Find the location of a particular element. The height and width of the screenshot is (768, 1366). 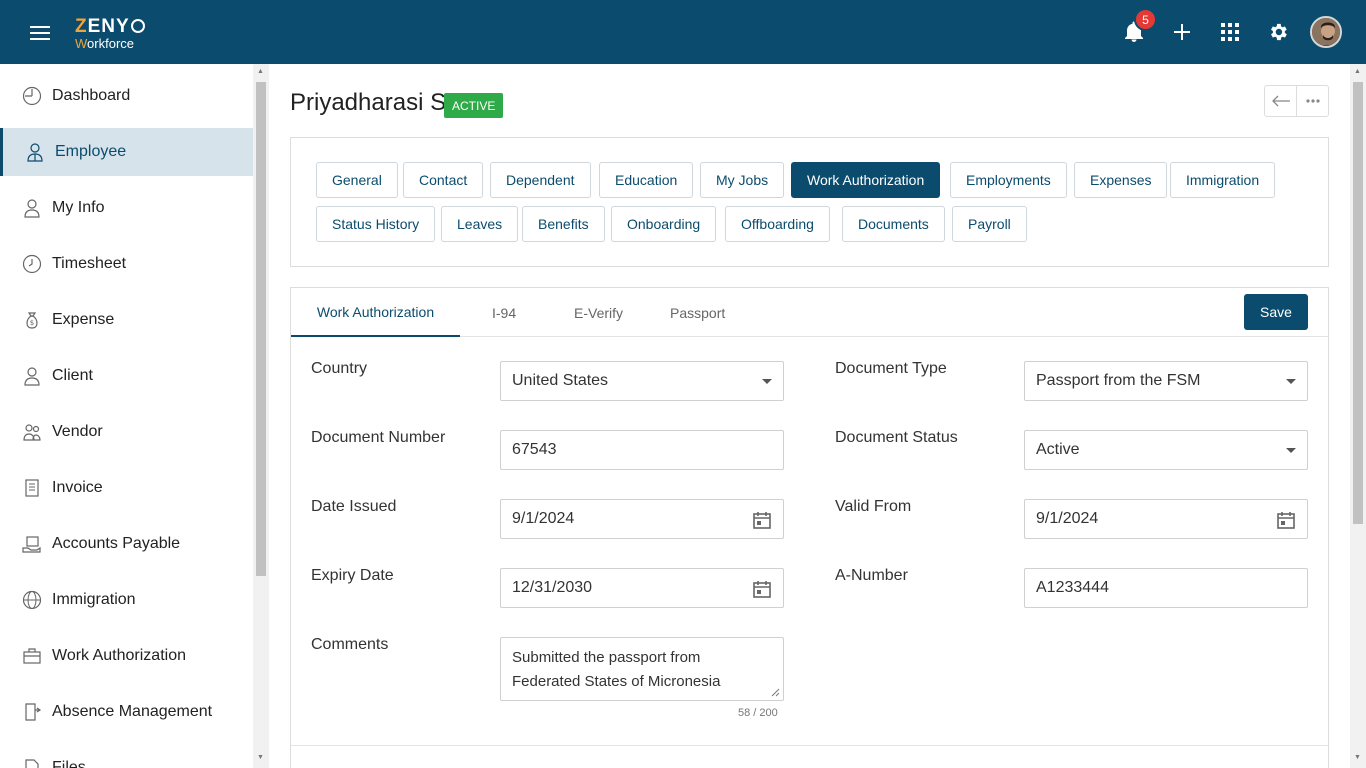

apps-grid-icon is located at coordinates (1230, 32).